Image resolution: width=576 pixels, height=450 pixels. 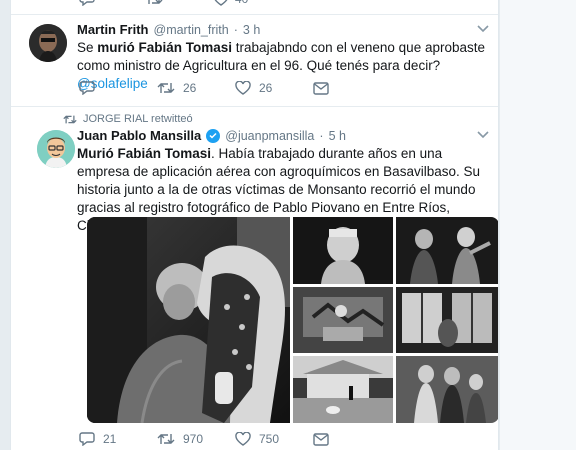 I want to click on text-bold: Murió Fabián Tomasi, so click(x=144, y=153).